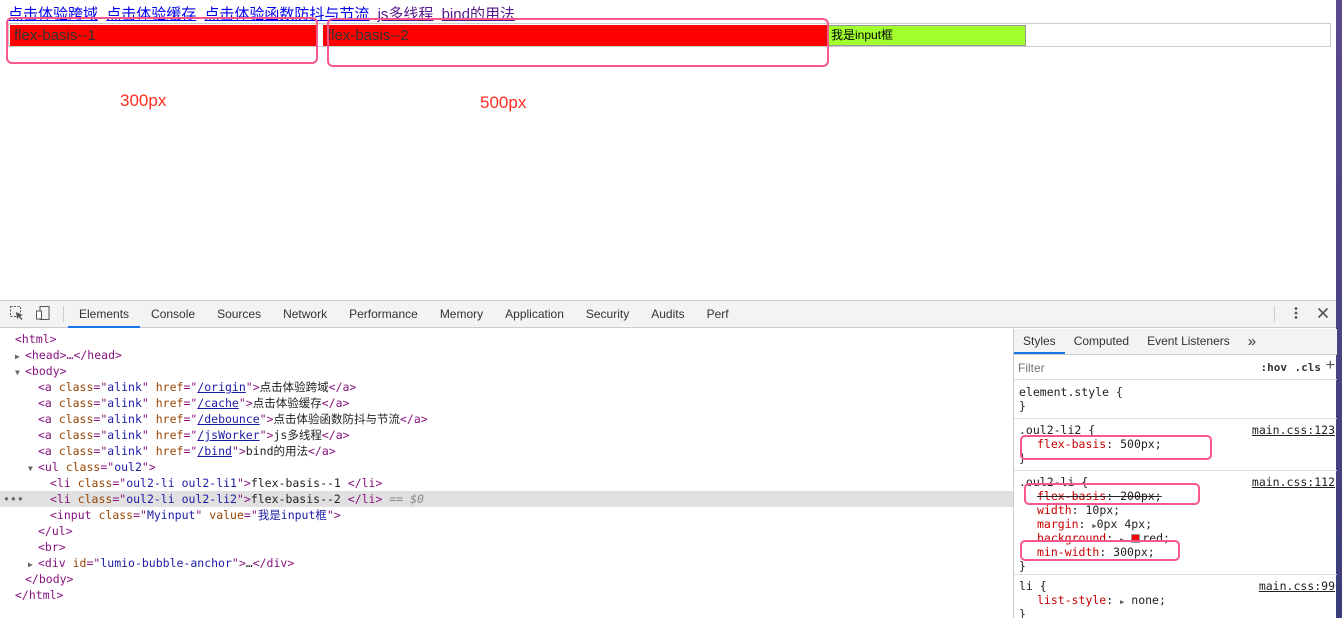 The width and height of the screenshot is (1342, 618). Describe the element at coordinates (43, 314) in the screenshot. I see `device-toolbar-icon` at that location.